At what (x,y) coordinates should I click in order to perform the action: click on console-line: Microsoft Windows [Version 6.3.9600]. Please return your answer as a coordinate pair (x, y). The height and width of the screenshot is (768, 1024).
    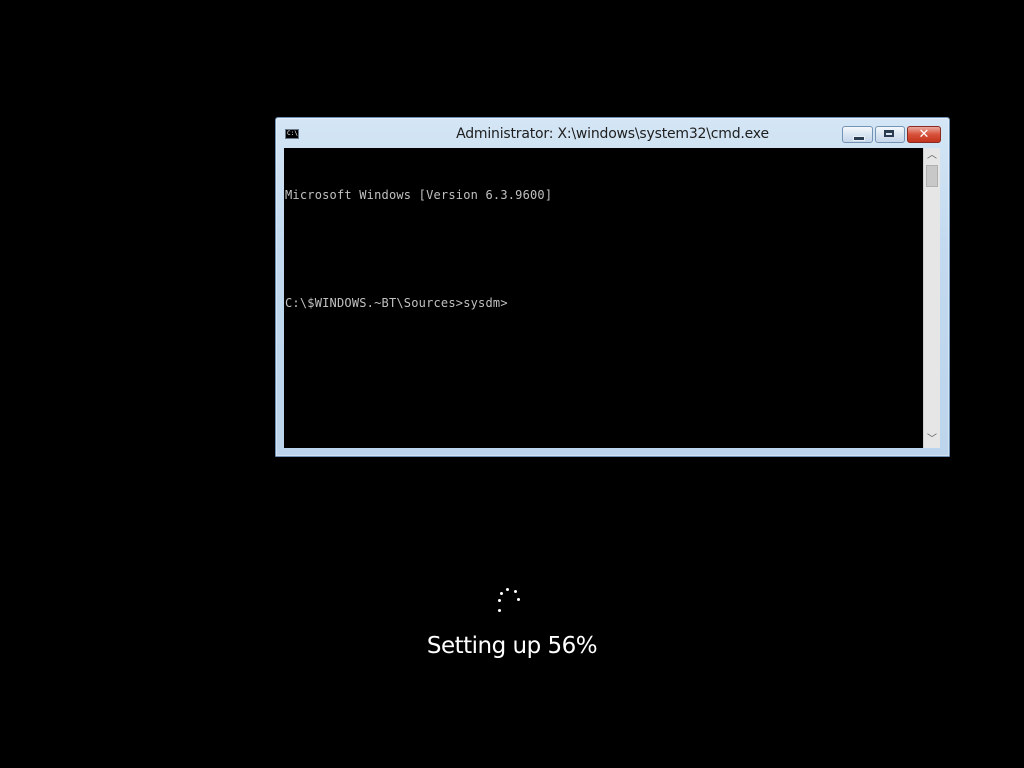
    Looking at the image, I should click on (419, 195).